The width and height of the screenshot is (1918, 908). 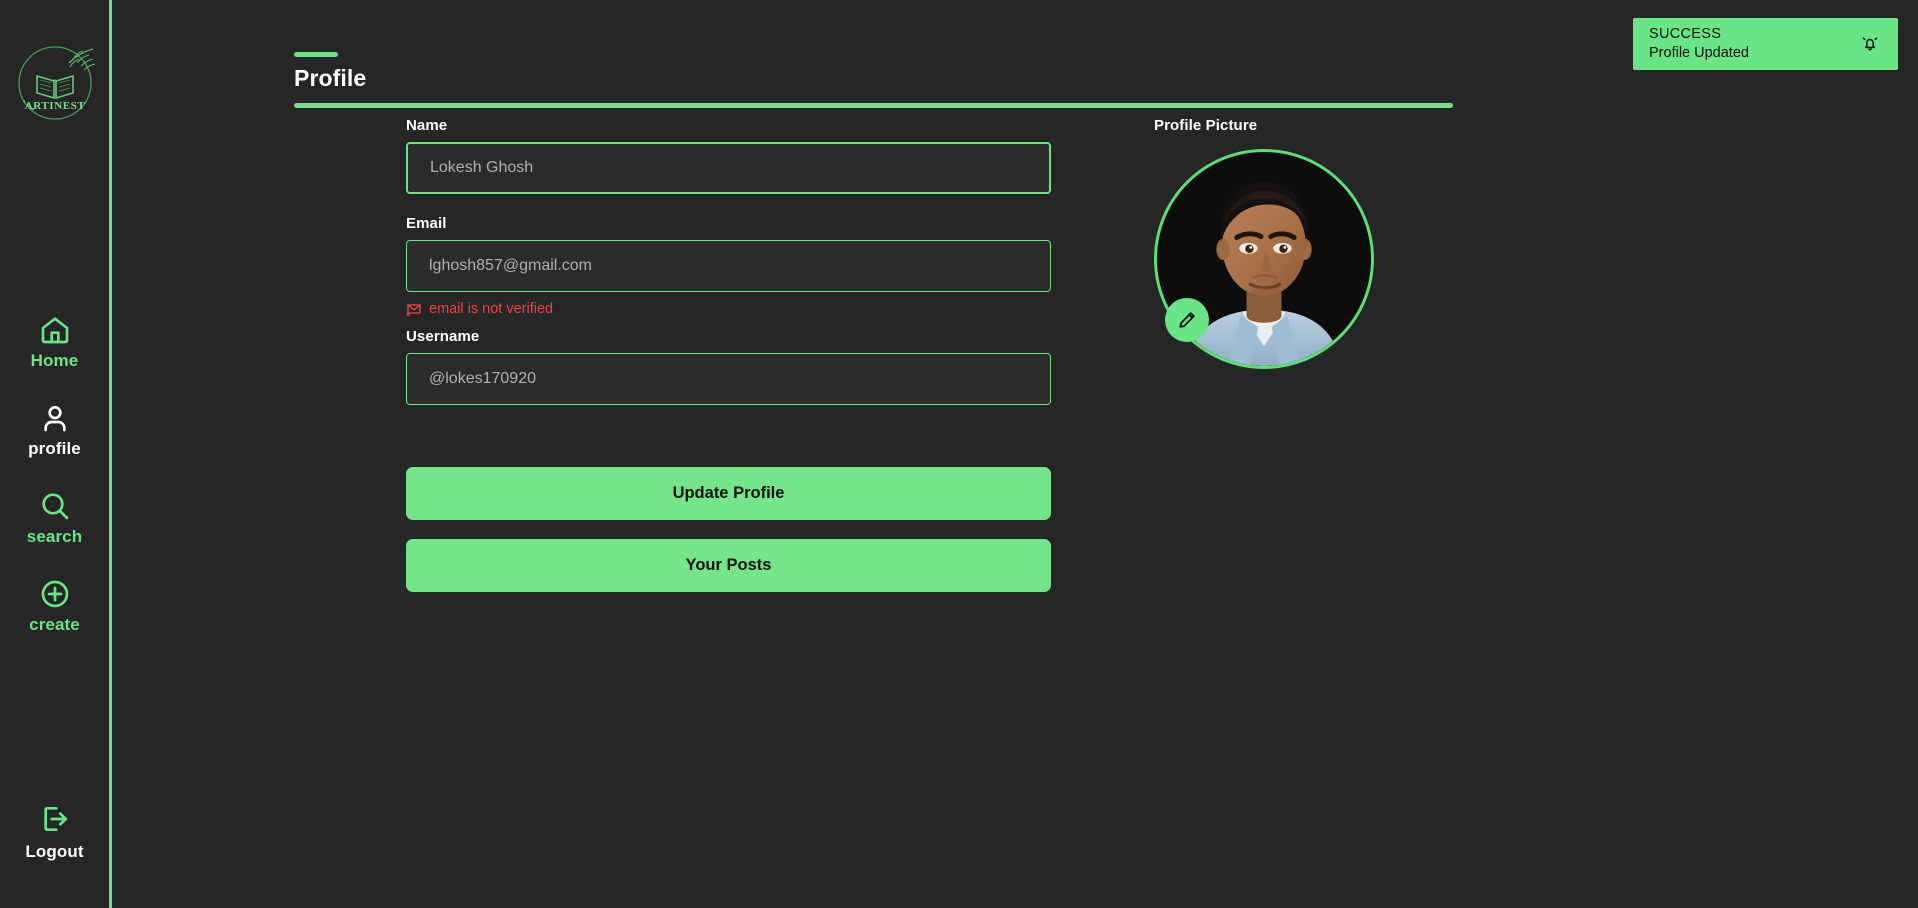 What do you see at coordinates (728, 529) in the screenshot?
I see `form-actions: Update Profile Your Posts` at bounding box center [728, 529].